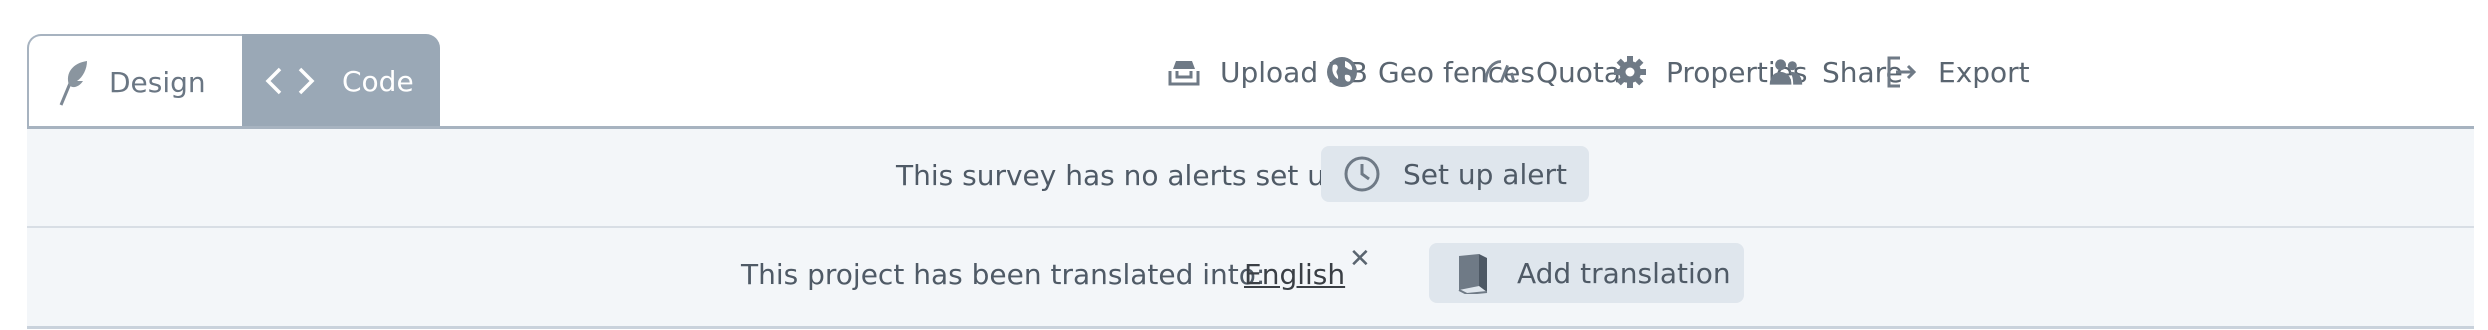 The width and height of the screenshot is (2488, 330). I want to click on tray-upload-icon, so click(1184, 72).